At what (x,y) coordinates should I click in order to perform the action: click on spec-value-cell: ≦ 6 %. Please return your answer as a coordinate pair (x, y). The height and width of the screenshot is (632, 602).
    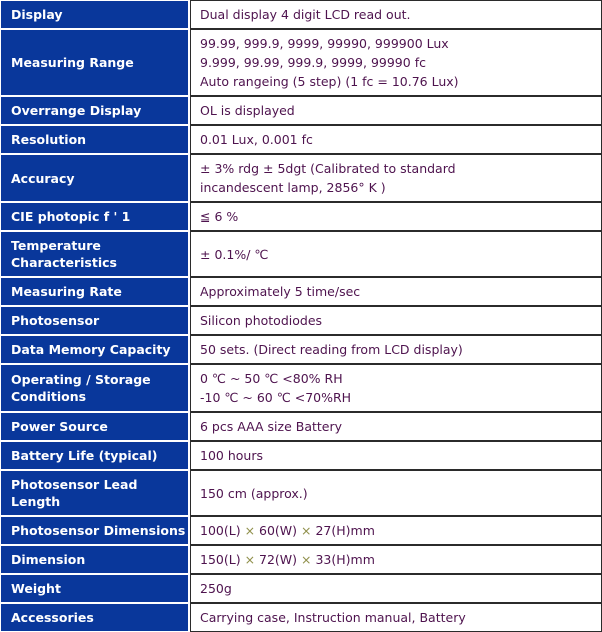
    Looking at the image, I should click on (396, 216).